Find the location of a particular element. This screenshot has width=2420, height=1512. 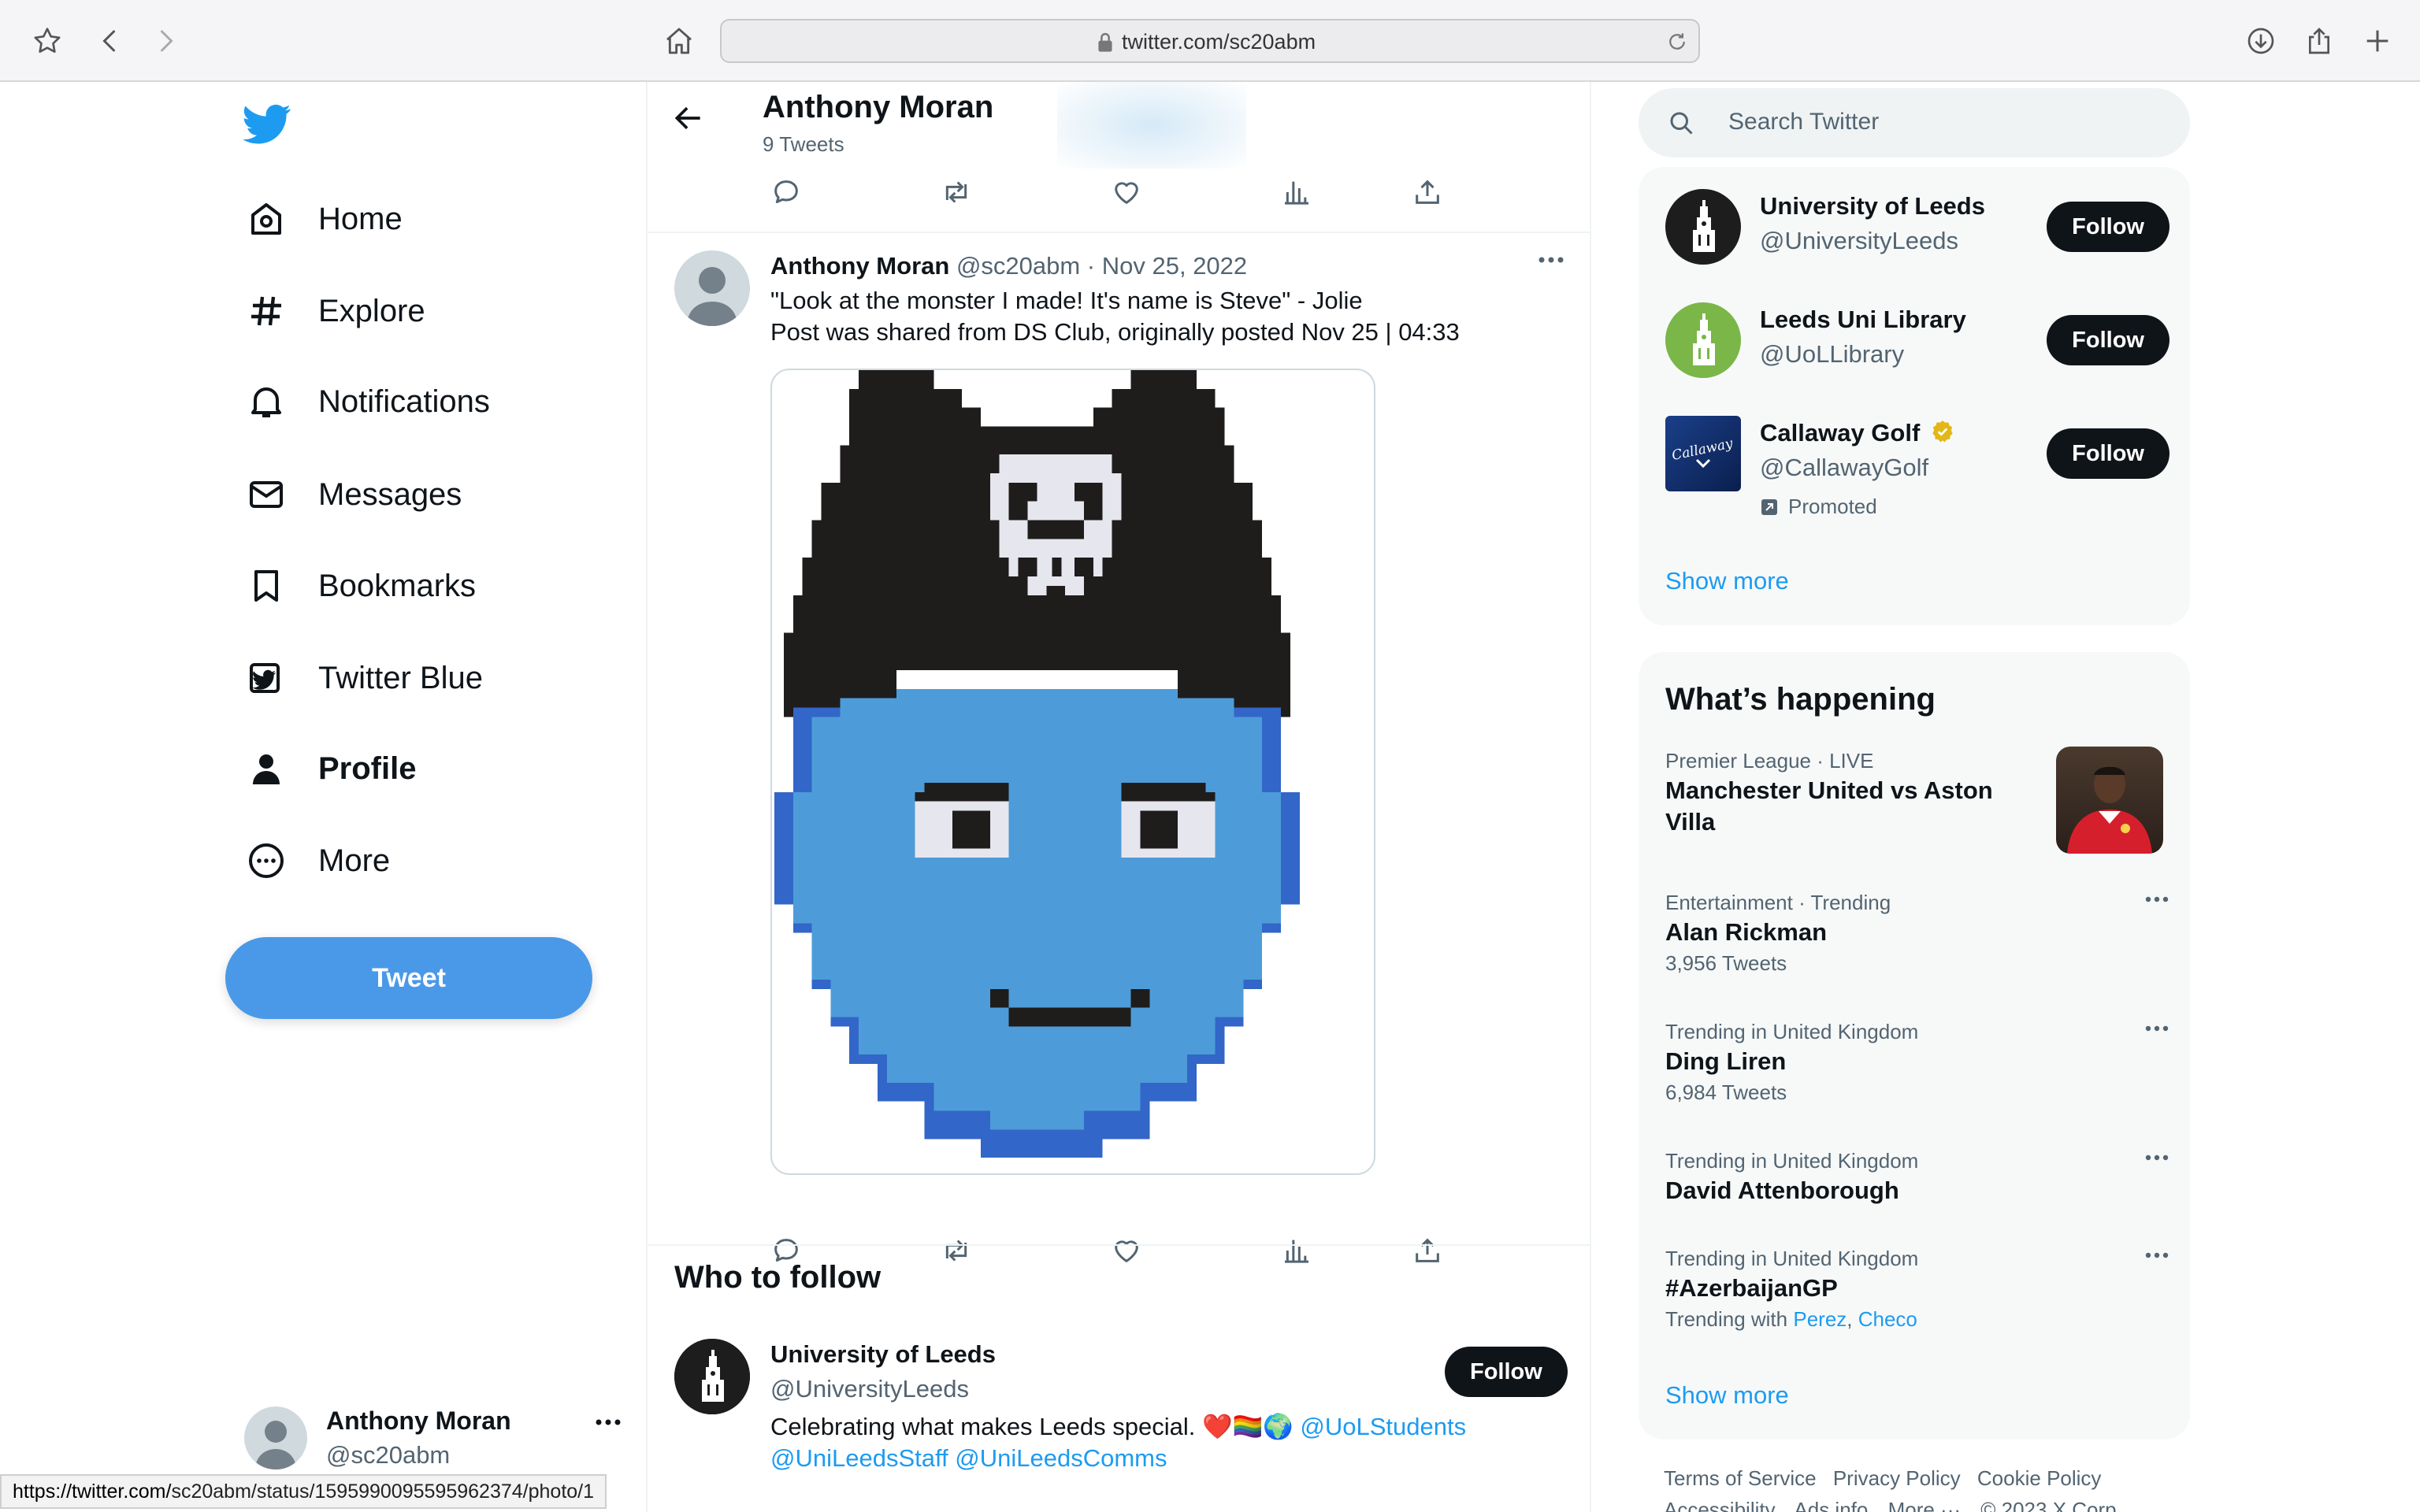

tweet-author-avatar is located at coordinates (712, 288).